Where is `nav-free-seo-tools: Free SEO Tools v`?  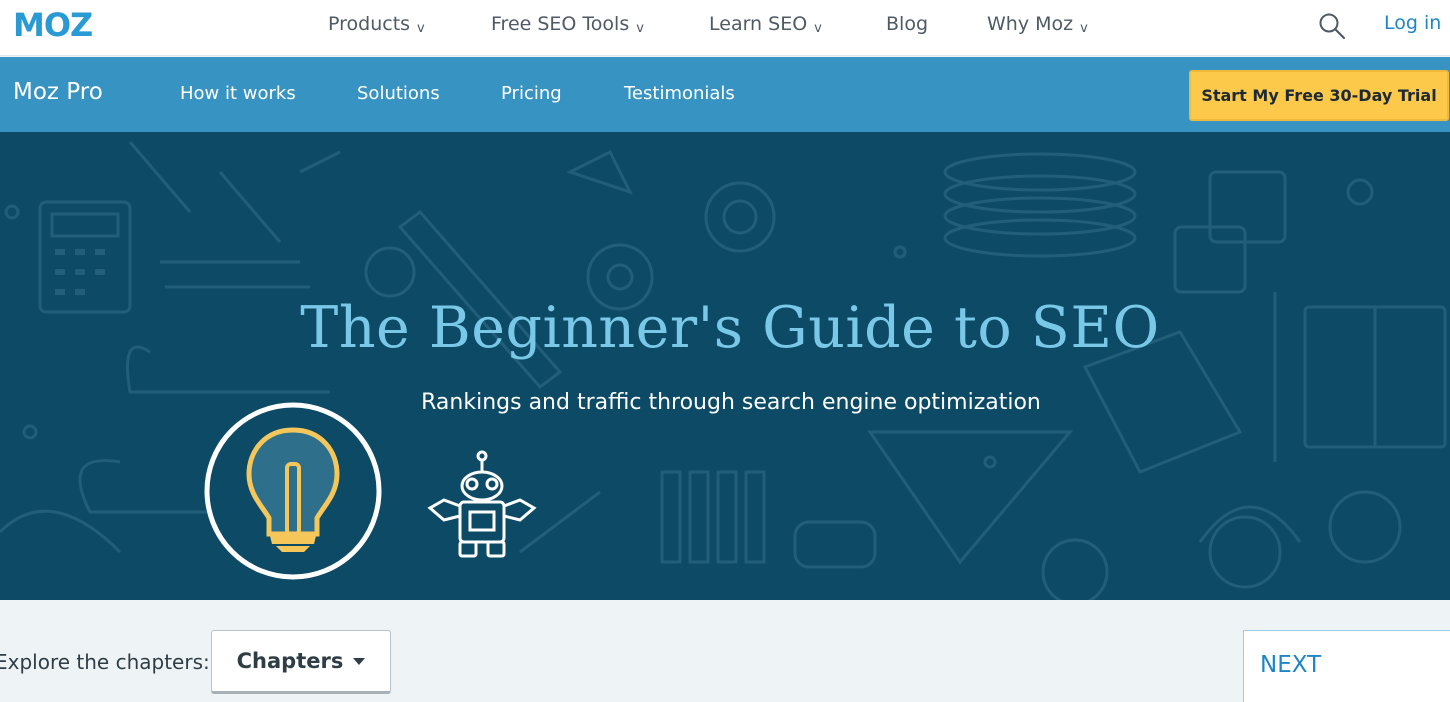 nav-free-seo-tools: Free SEO Tools v is located at coordinates (567, 24).